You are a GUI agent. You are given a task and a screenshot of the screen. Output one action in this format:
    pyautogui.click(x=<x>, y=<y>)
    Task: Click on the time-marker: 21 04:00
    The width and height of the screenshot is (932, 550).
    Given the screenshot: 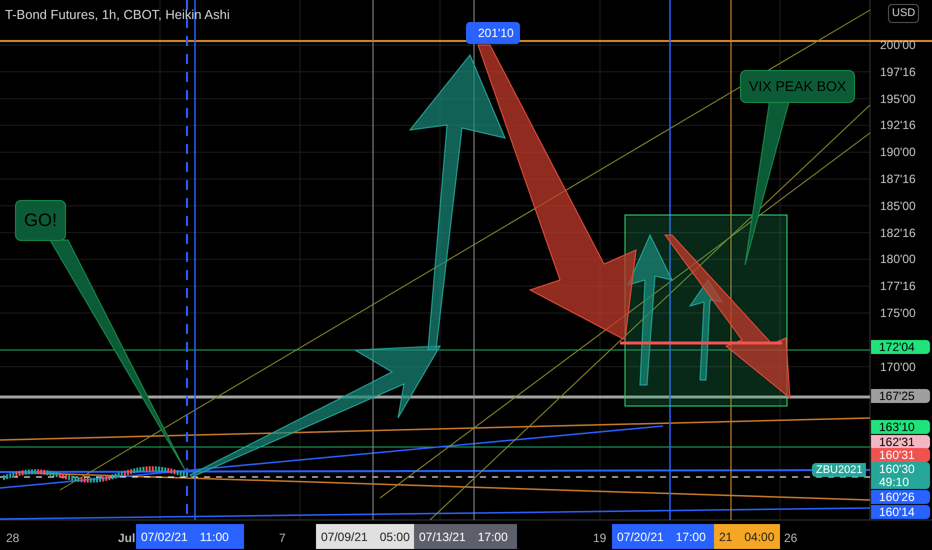 What is the action you would take?
    pyautogui.click(x=747, y=536)
    